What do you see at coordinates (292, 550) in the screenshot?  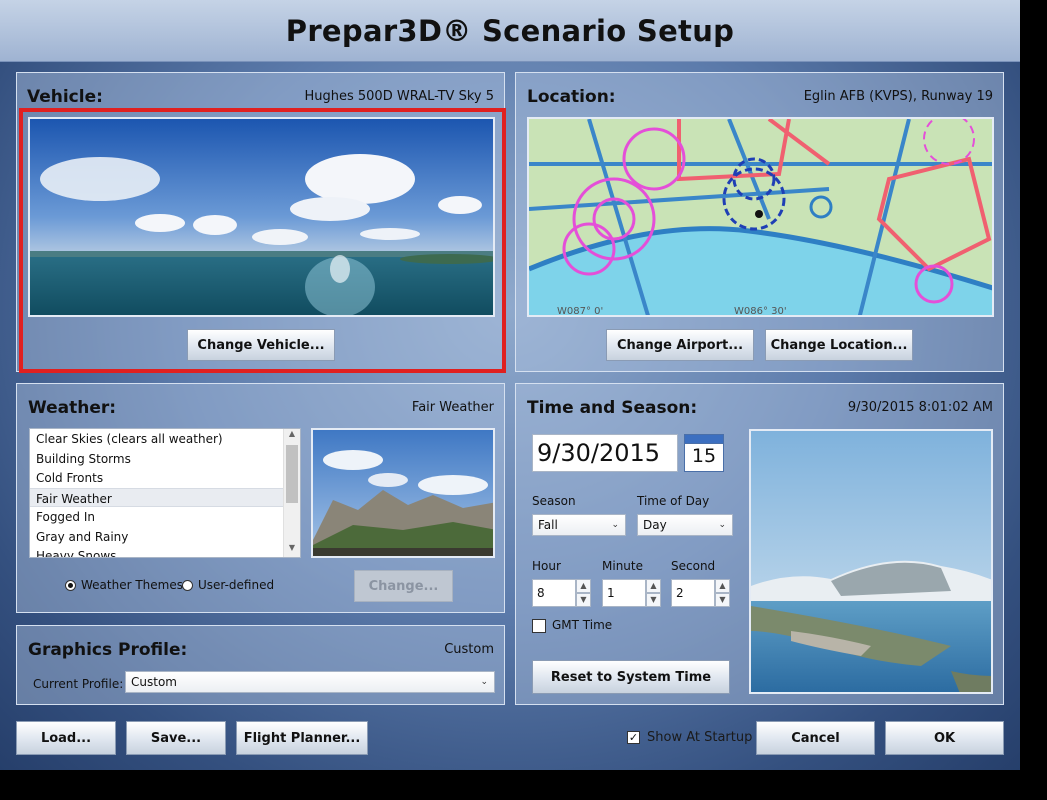 I see `scroll-down-icon: ▼` at bounding box center [292, 550].